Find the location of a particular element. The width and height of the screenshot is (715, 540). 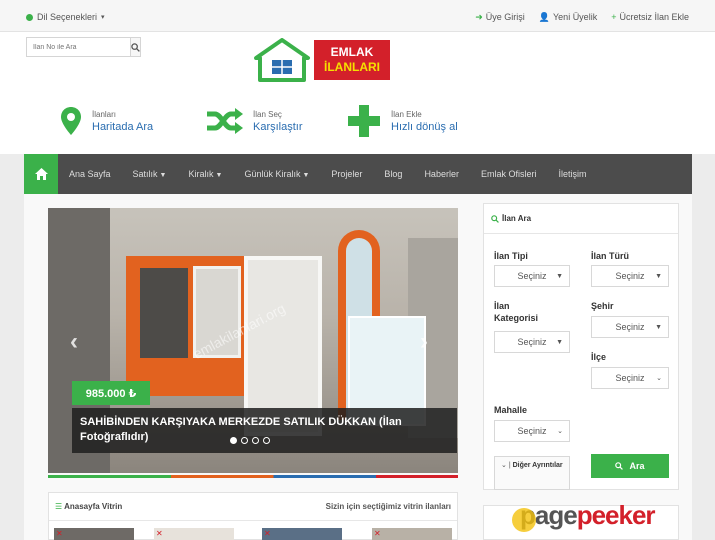

globe-icon is located at coordinates (29, 17).